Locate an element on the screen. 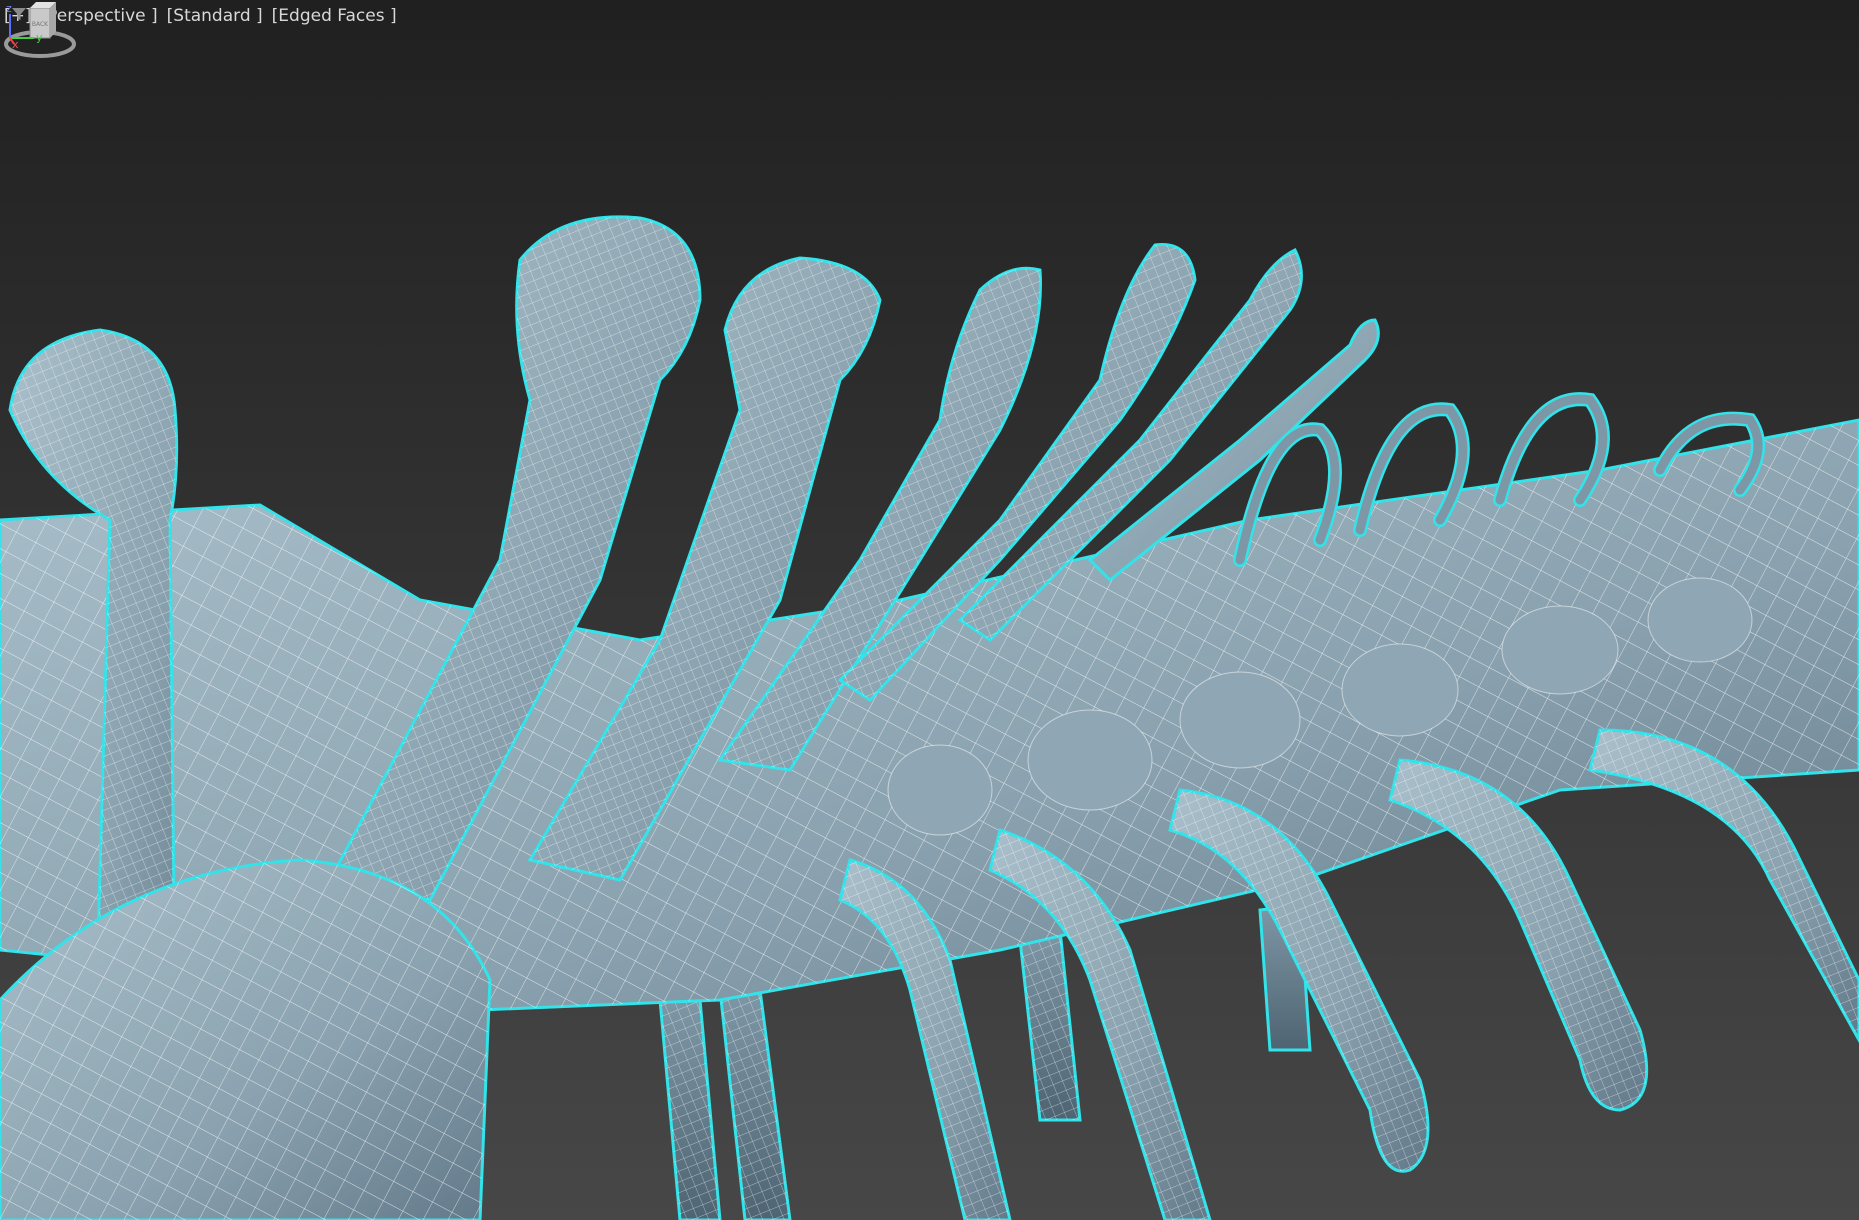  axis-y-label: y is located at coordinates (39, 37).